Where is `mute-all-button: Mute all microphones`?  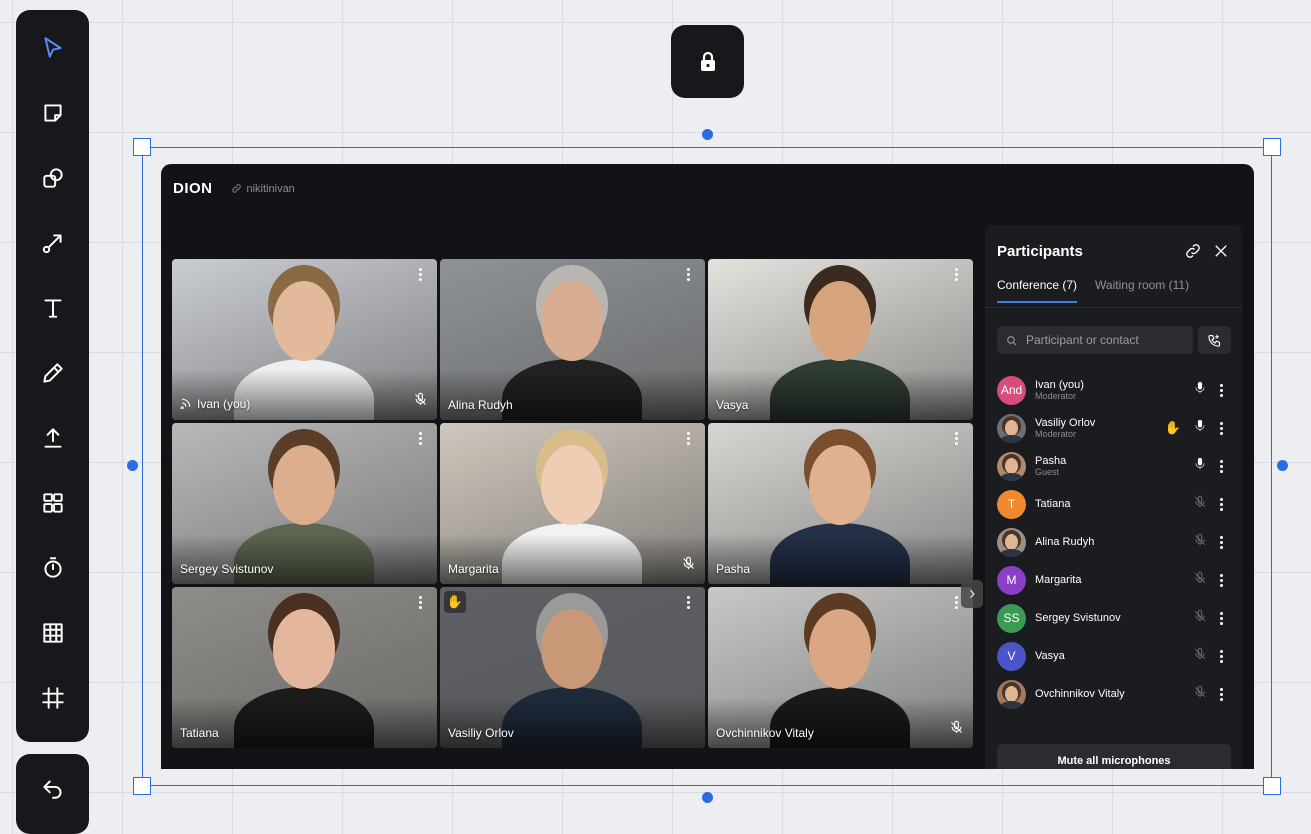
mute-all-button: Mute all microphones is located at coordinates (1114, 756).